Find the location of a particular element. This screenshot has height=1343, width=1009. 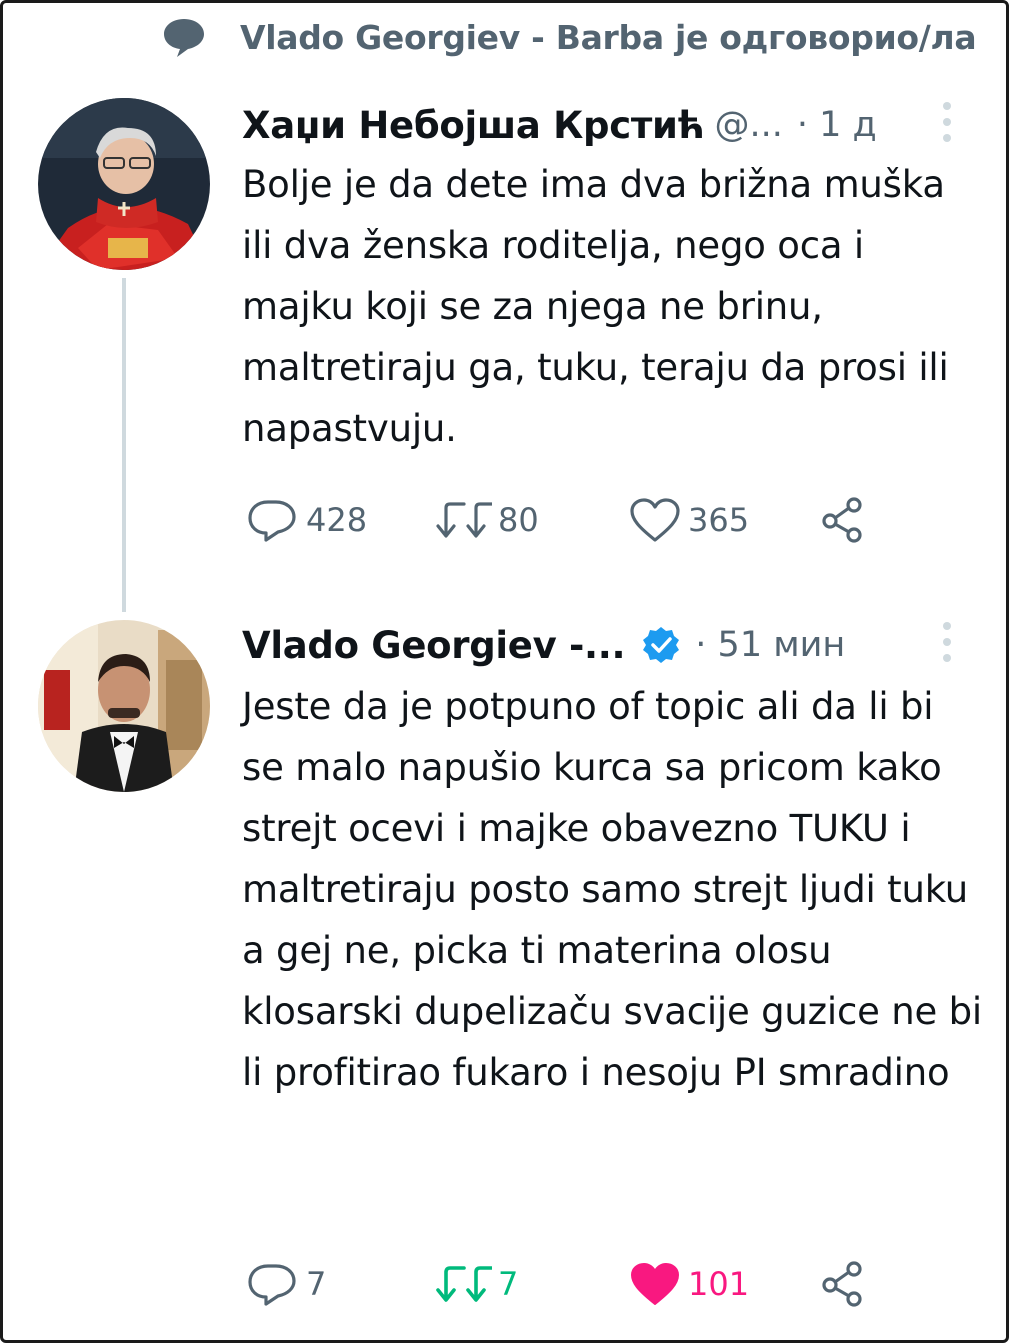

tweet-timestamp: · 51 мин is located at coordinates (770, 645).